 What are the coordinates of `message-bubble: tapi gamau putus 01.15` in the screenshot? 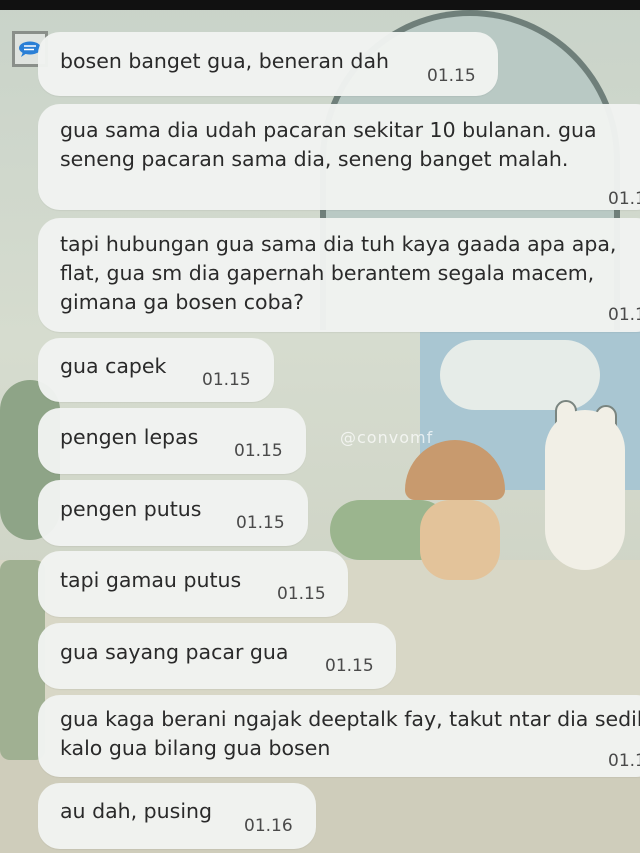 It's located at (193, 584).